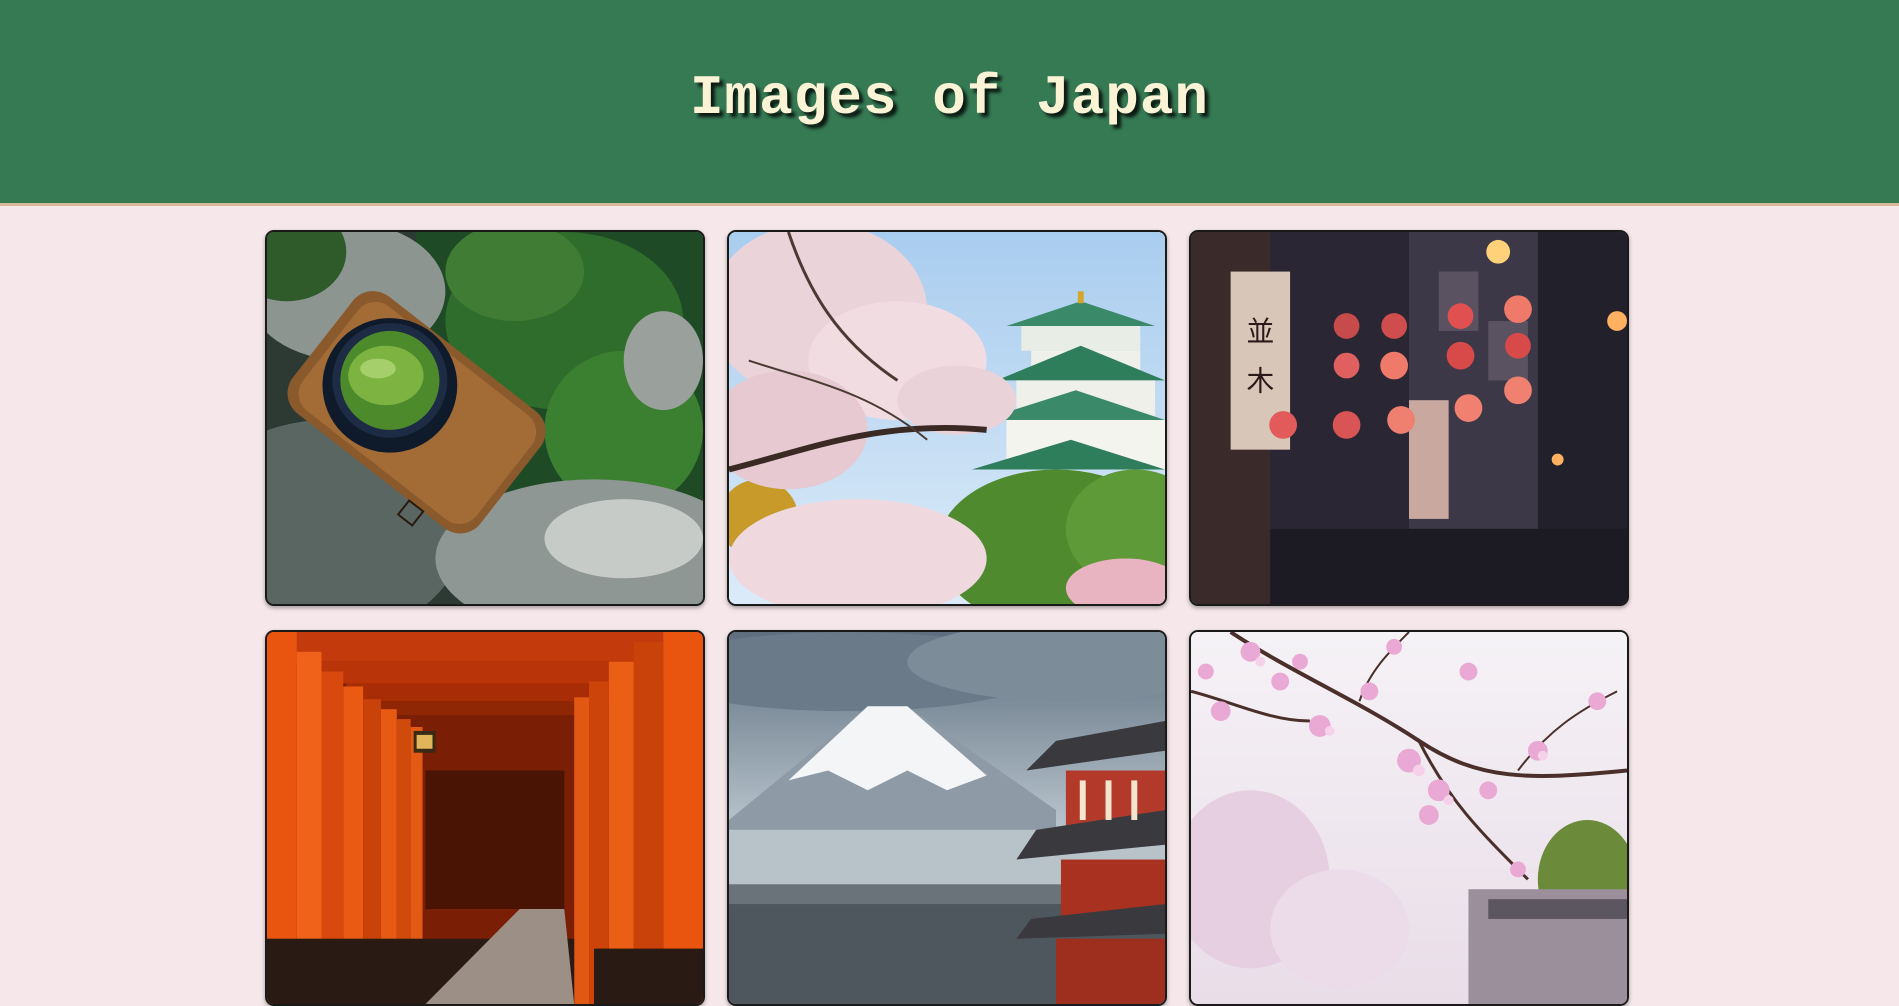 Image resolution: width=1899 pixels, height=1006 pixels. What do you see at coordinates (949, 97) in the screenshot?
I see `page-title: Images of Japan` at bounding box center [949, 97].